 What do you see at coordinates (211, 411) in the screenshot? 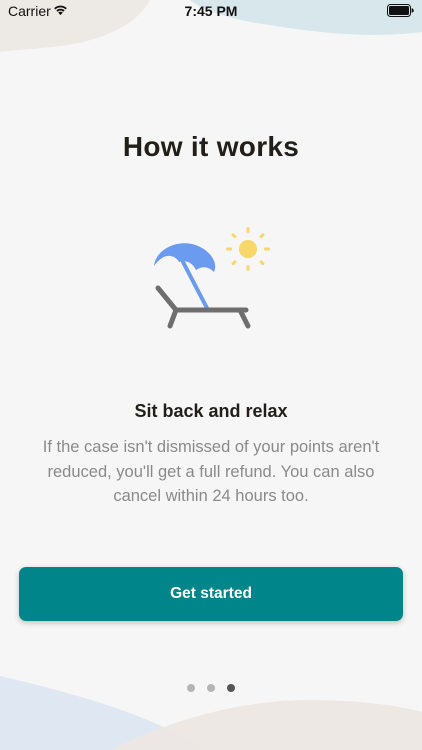
I see `step-heading: Sit back and relax` at bounding box center [211, 411].